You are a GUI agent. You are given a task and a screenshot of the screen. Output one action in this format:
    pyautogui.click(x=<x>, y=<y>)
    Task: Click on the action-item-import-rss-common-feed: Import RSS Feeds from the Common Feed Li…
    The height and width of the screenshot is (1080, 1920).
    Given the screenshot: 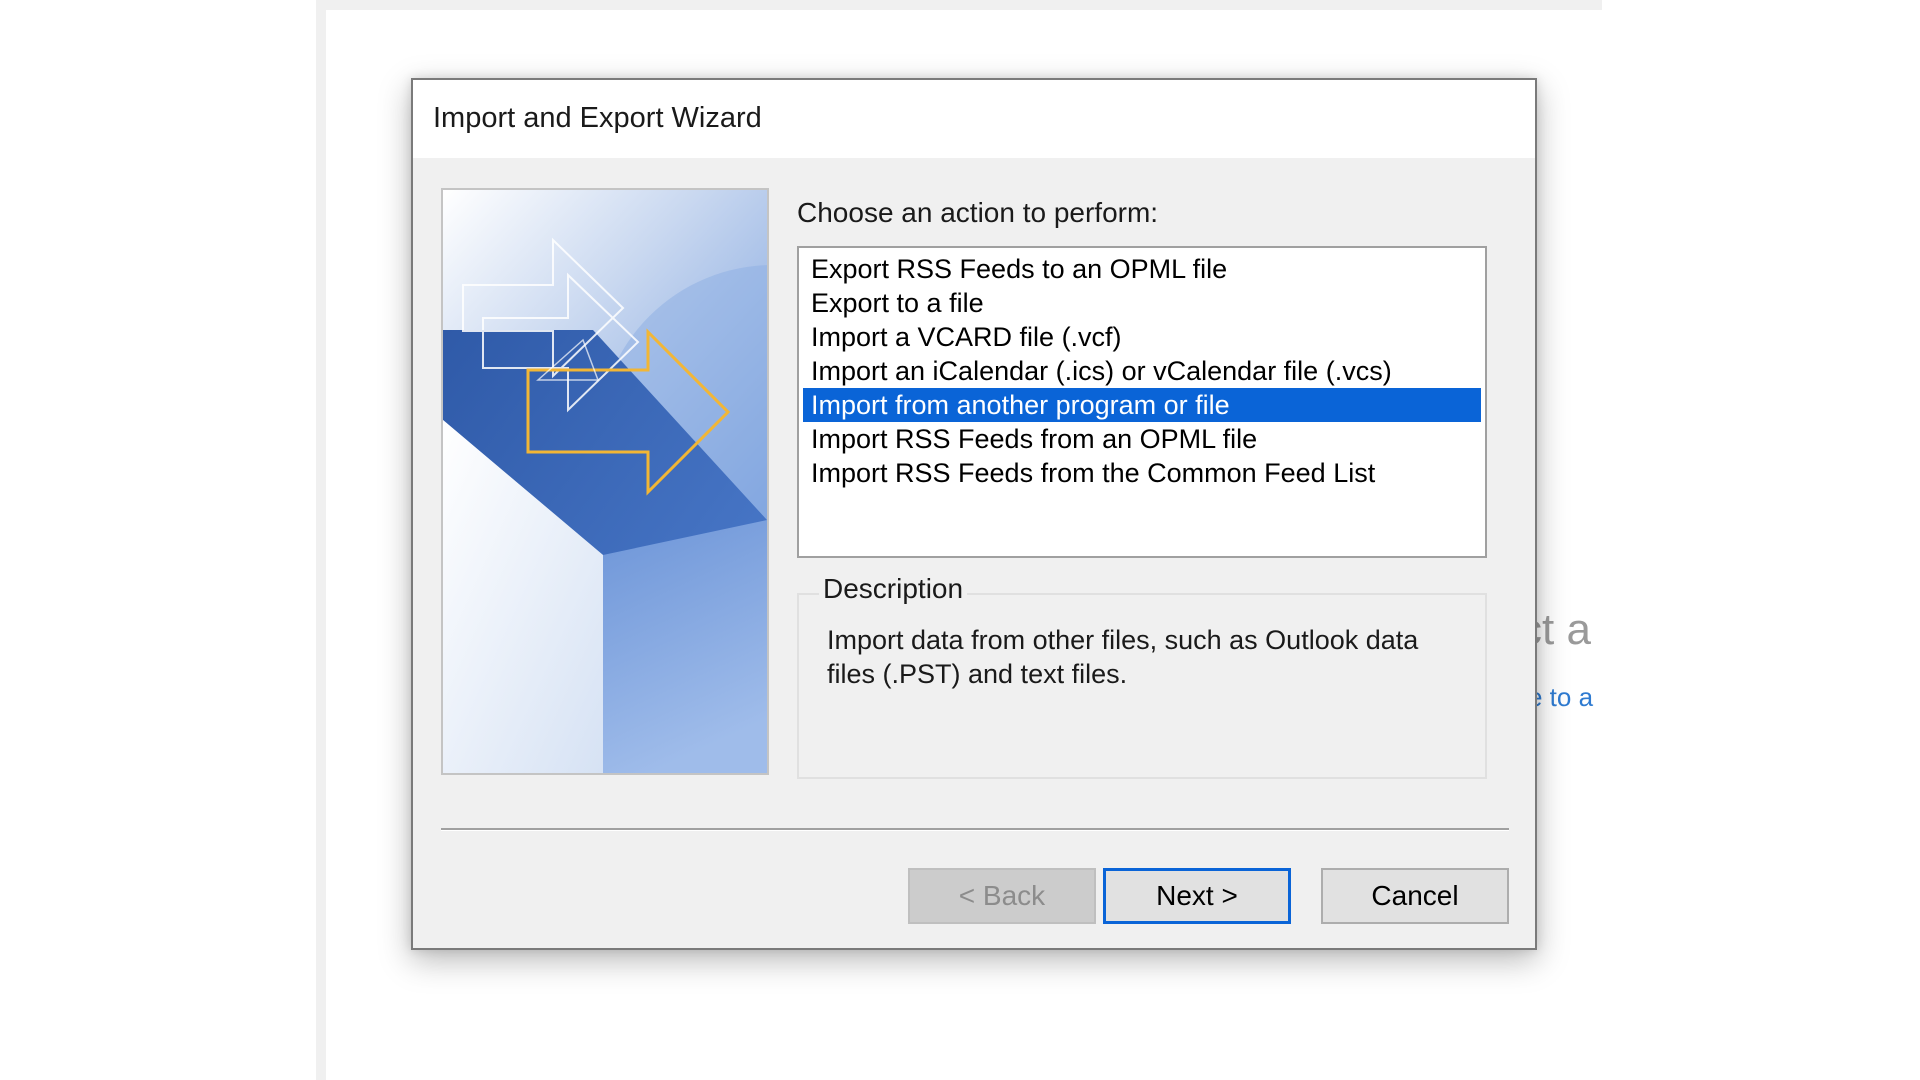 What is the action you would take?
    pyautogui.click(x=1142, y=473)
    